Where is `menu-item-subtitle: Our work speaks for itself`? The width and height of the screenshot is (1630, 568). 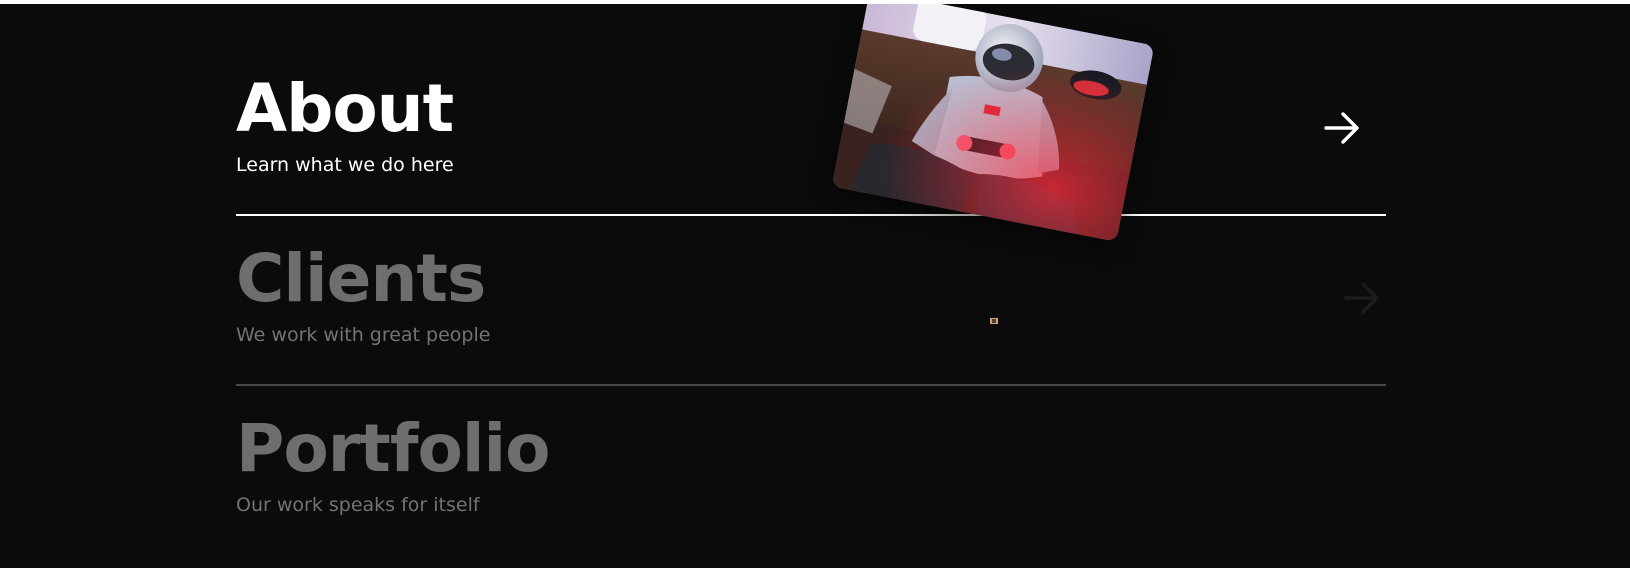 menu-item-subtitle: Our work speaks for itself is located at coordinates (358, 505).